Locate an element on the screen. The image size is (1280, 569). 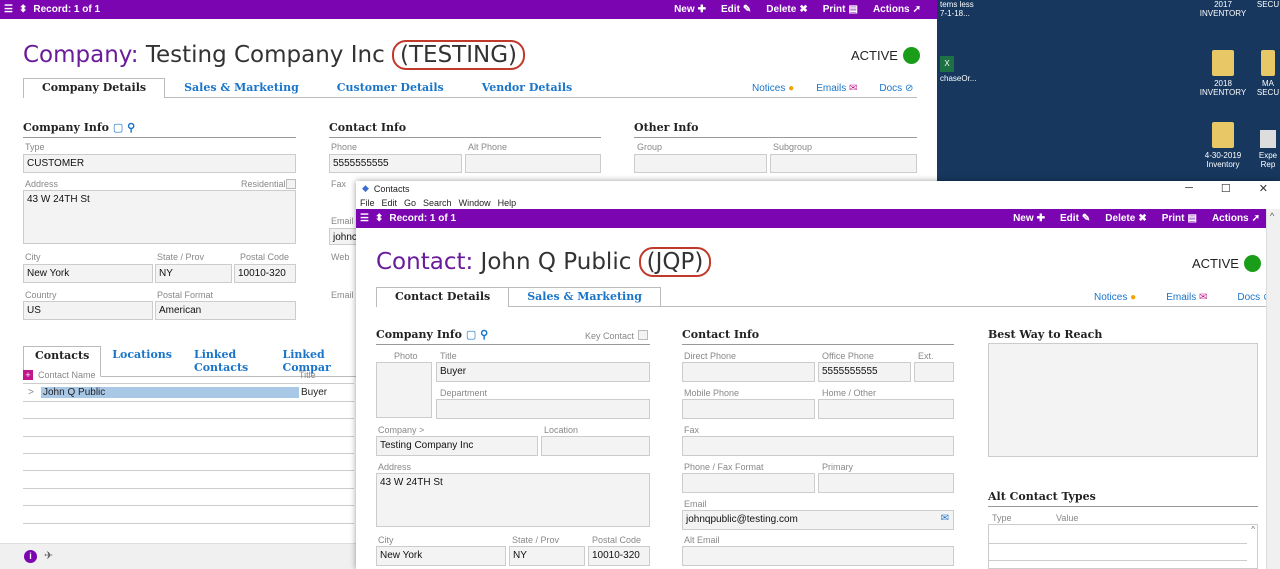
arrow-icon: ➚ is located at coordinates (1255, 218).